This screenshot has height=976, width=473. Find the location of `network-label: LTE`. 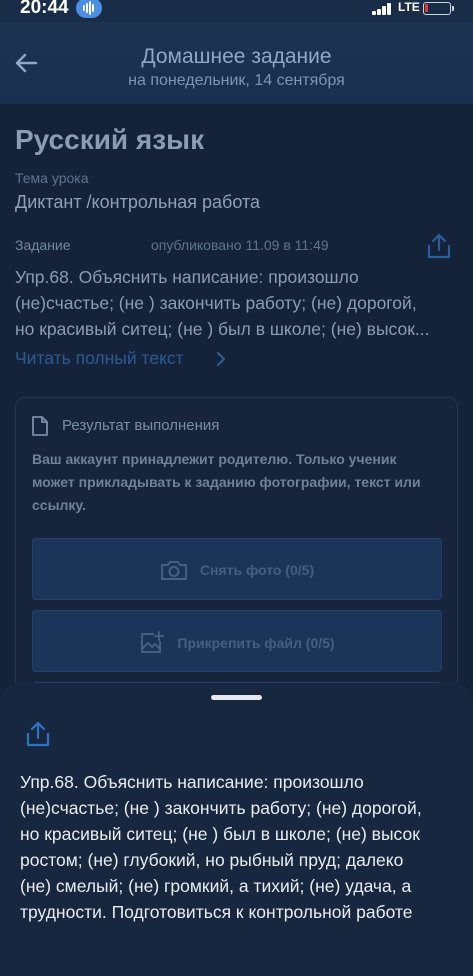

network-label: LTE is located at coordinates (409, 7).